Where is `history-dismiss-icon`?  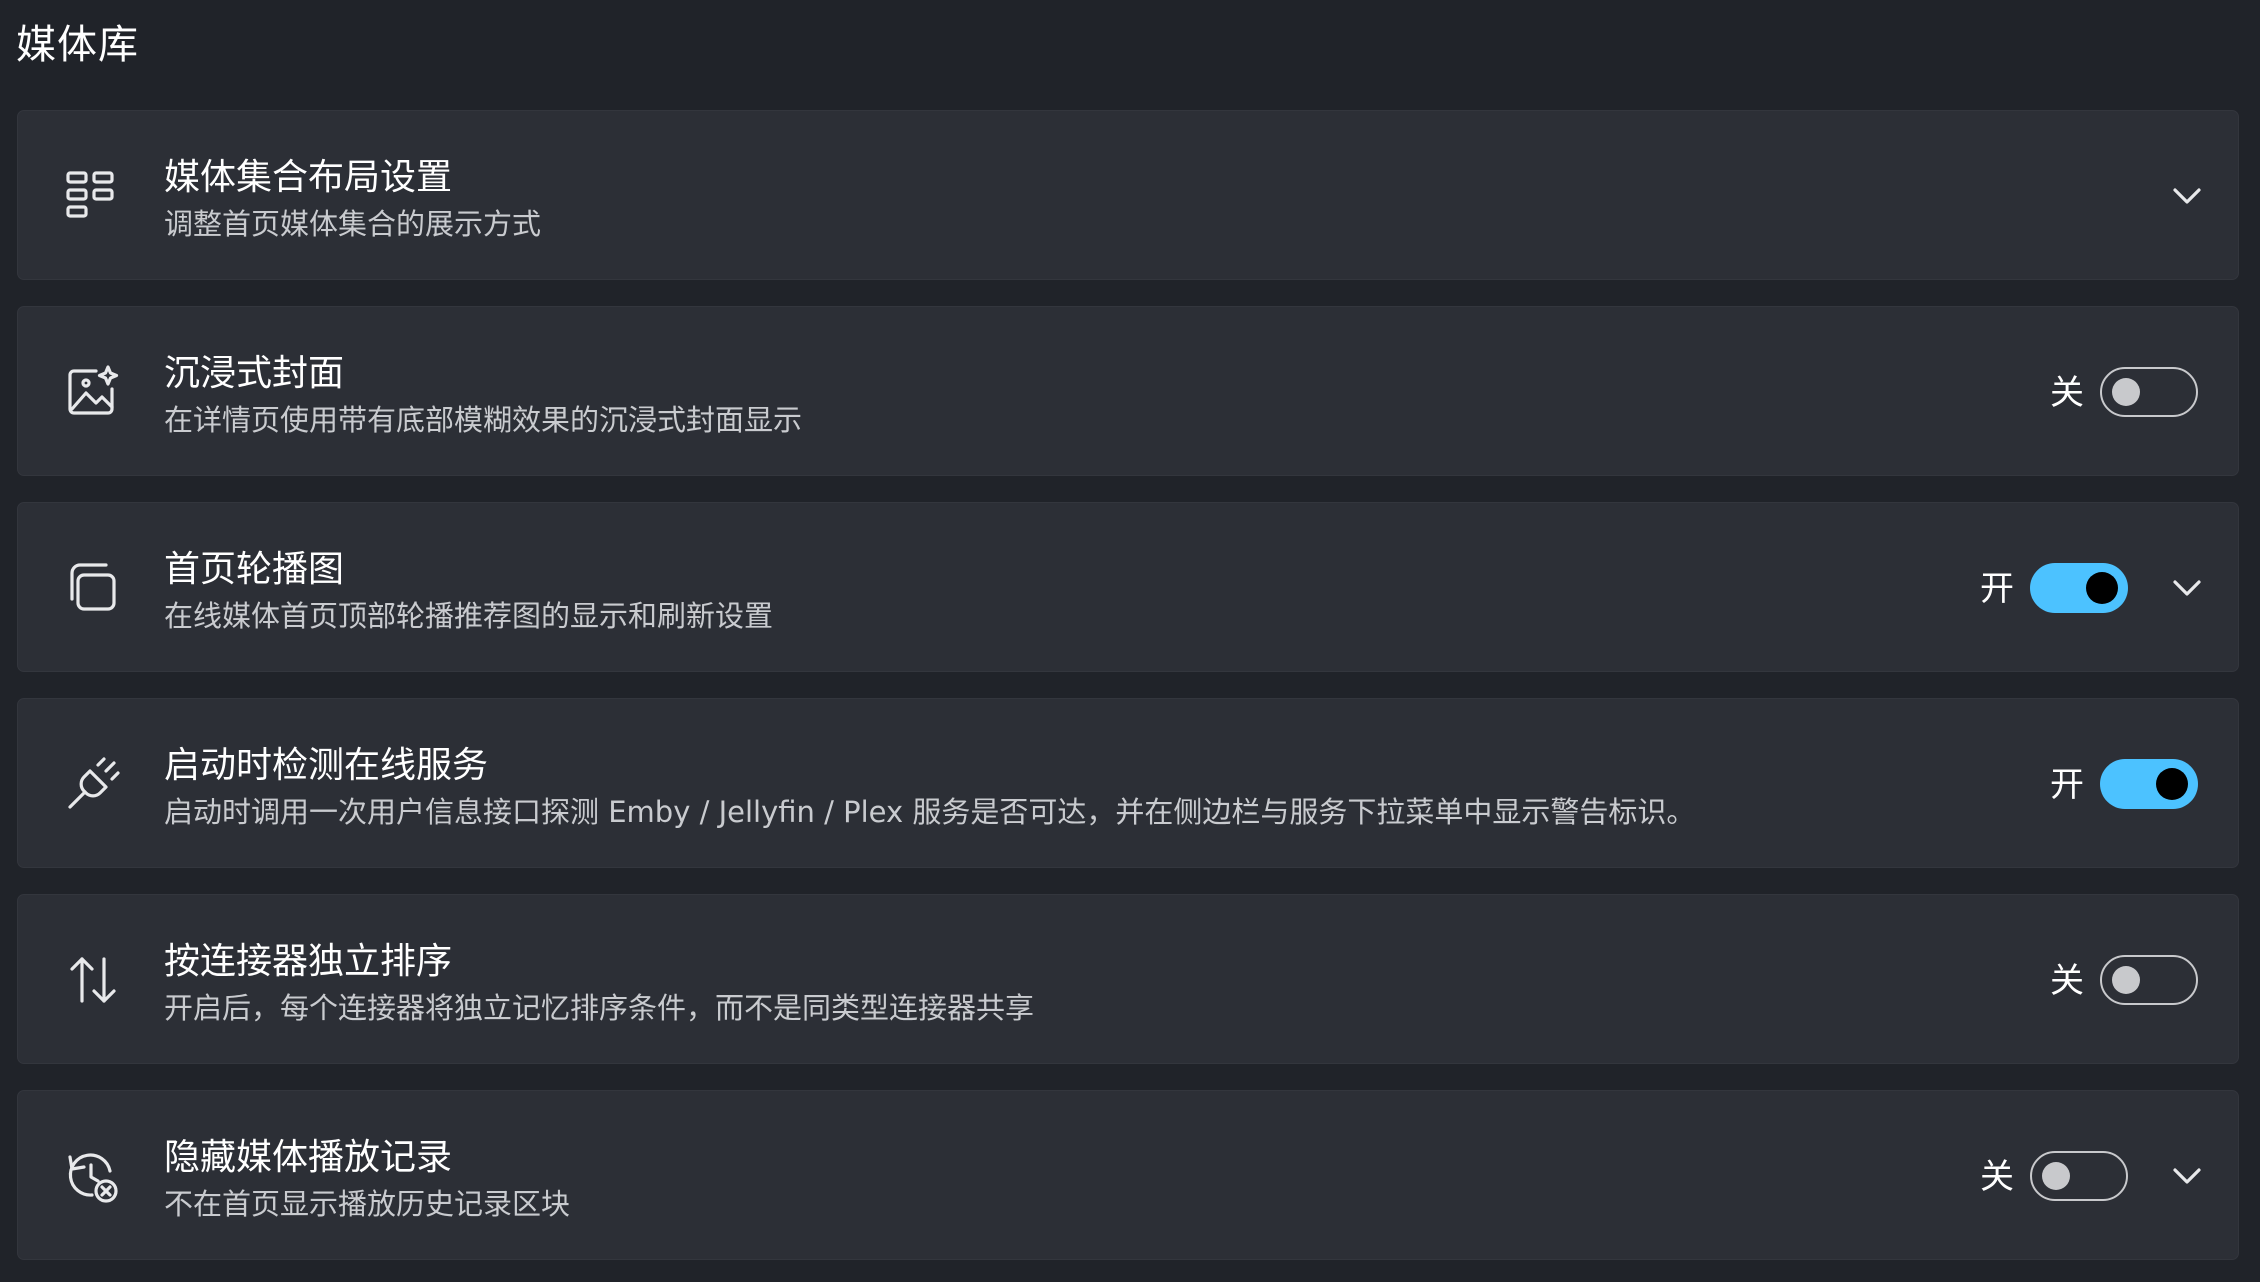
history-dismiss-icon is located at coordinates (93, 1176).